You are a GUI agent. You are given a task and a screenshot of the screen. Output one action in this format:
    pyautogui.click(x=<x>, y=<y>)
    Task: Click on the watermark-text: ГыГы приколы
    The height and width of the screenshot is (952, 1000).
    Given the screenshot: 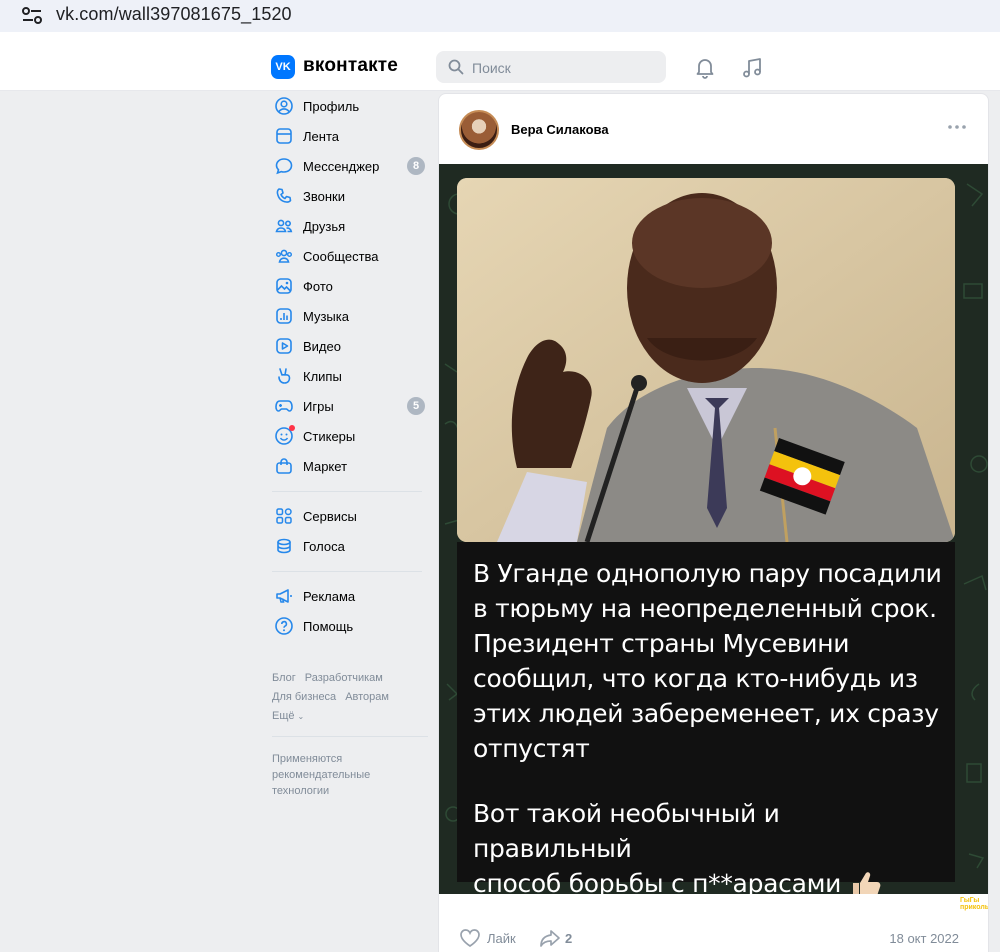 What is the action you would take?
    pyautogui.click(x=974, y=904)
    